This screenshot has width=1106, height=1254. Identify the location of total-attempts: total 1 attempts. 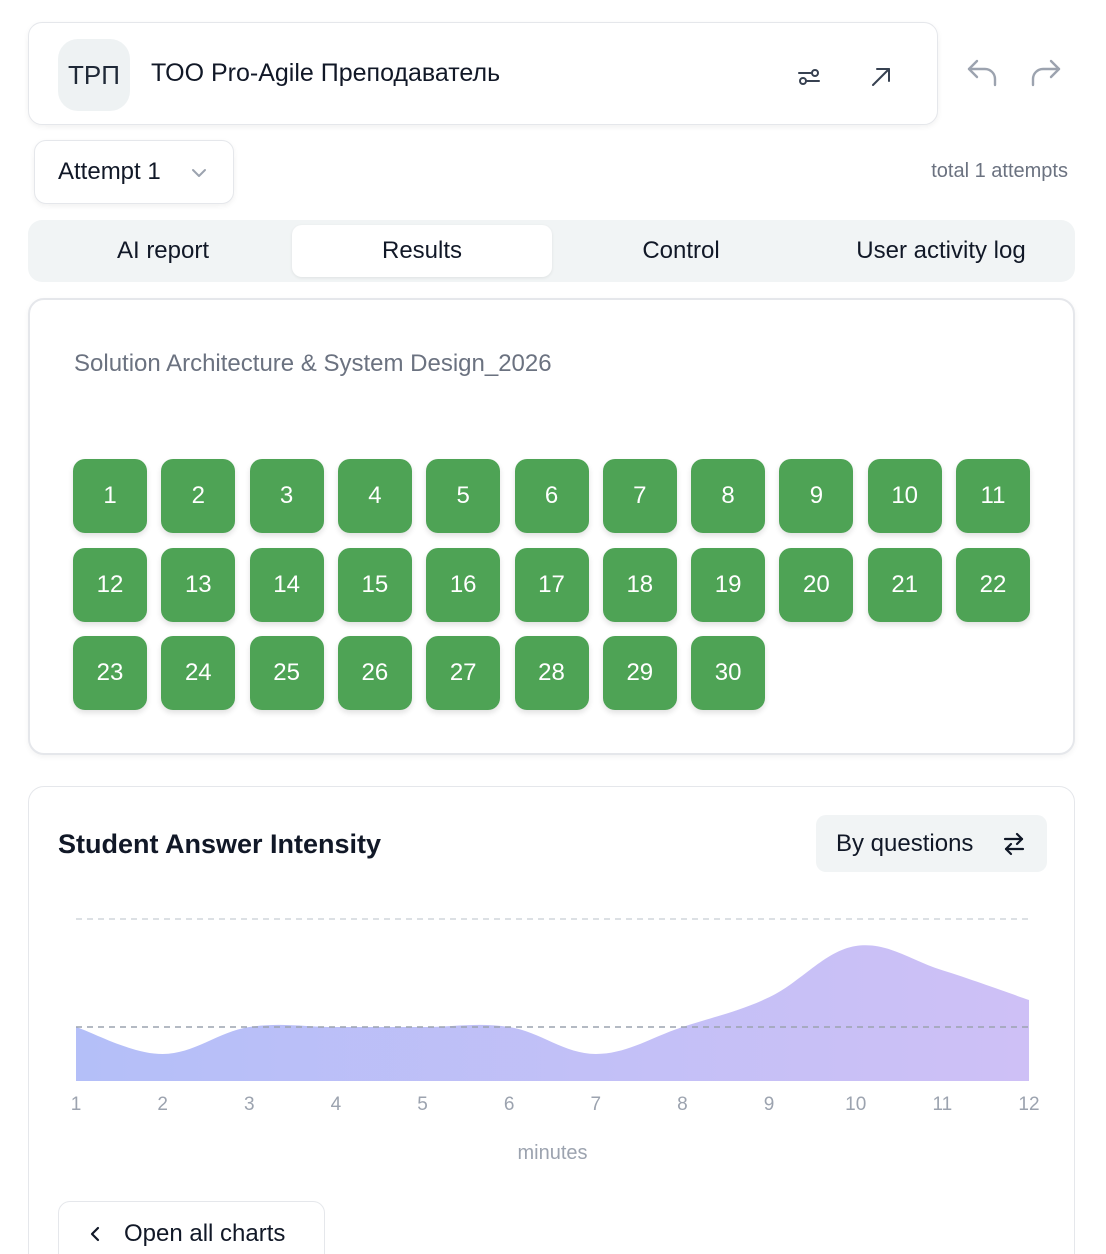
(999, 171).